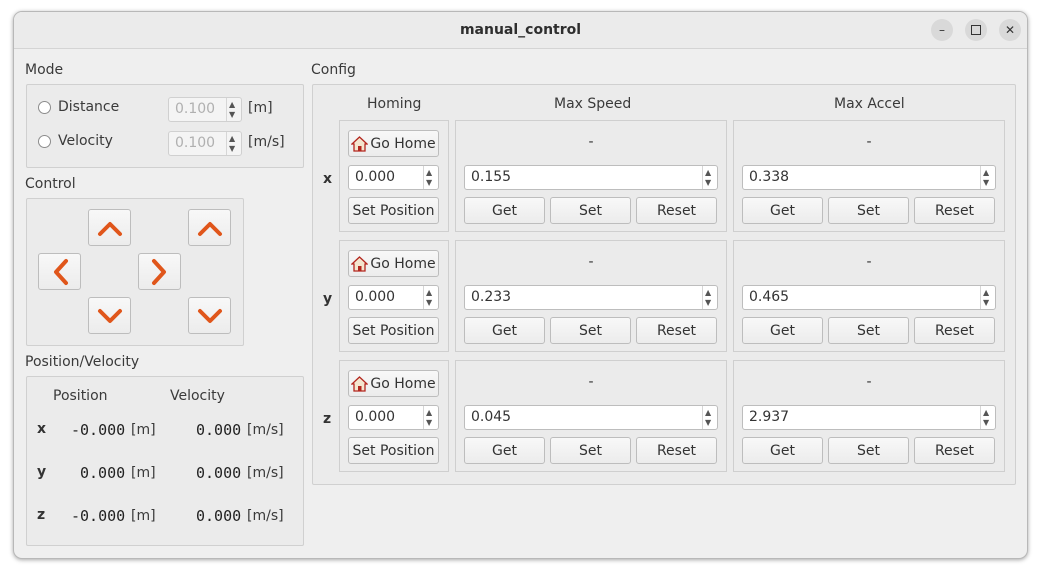  What do you see at coordinates (709, 417) in the screenshot?
I see `max-speed-spin-arrows-z: ▲ ▼` at bounding box center [709, 417].